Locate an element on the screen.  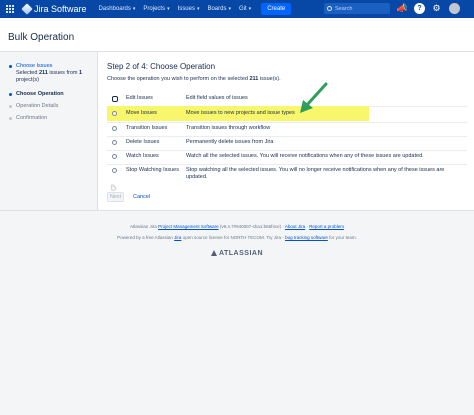
summary-count: 211 is located at coordinates (43, 73).